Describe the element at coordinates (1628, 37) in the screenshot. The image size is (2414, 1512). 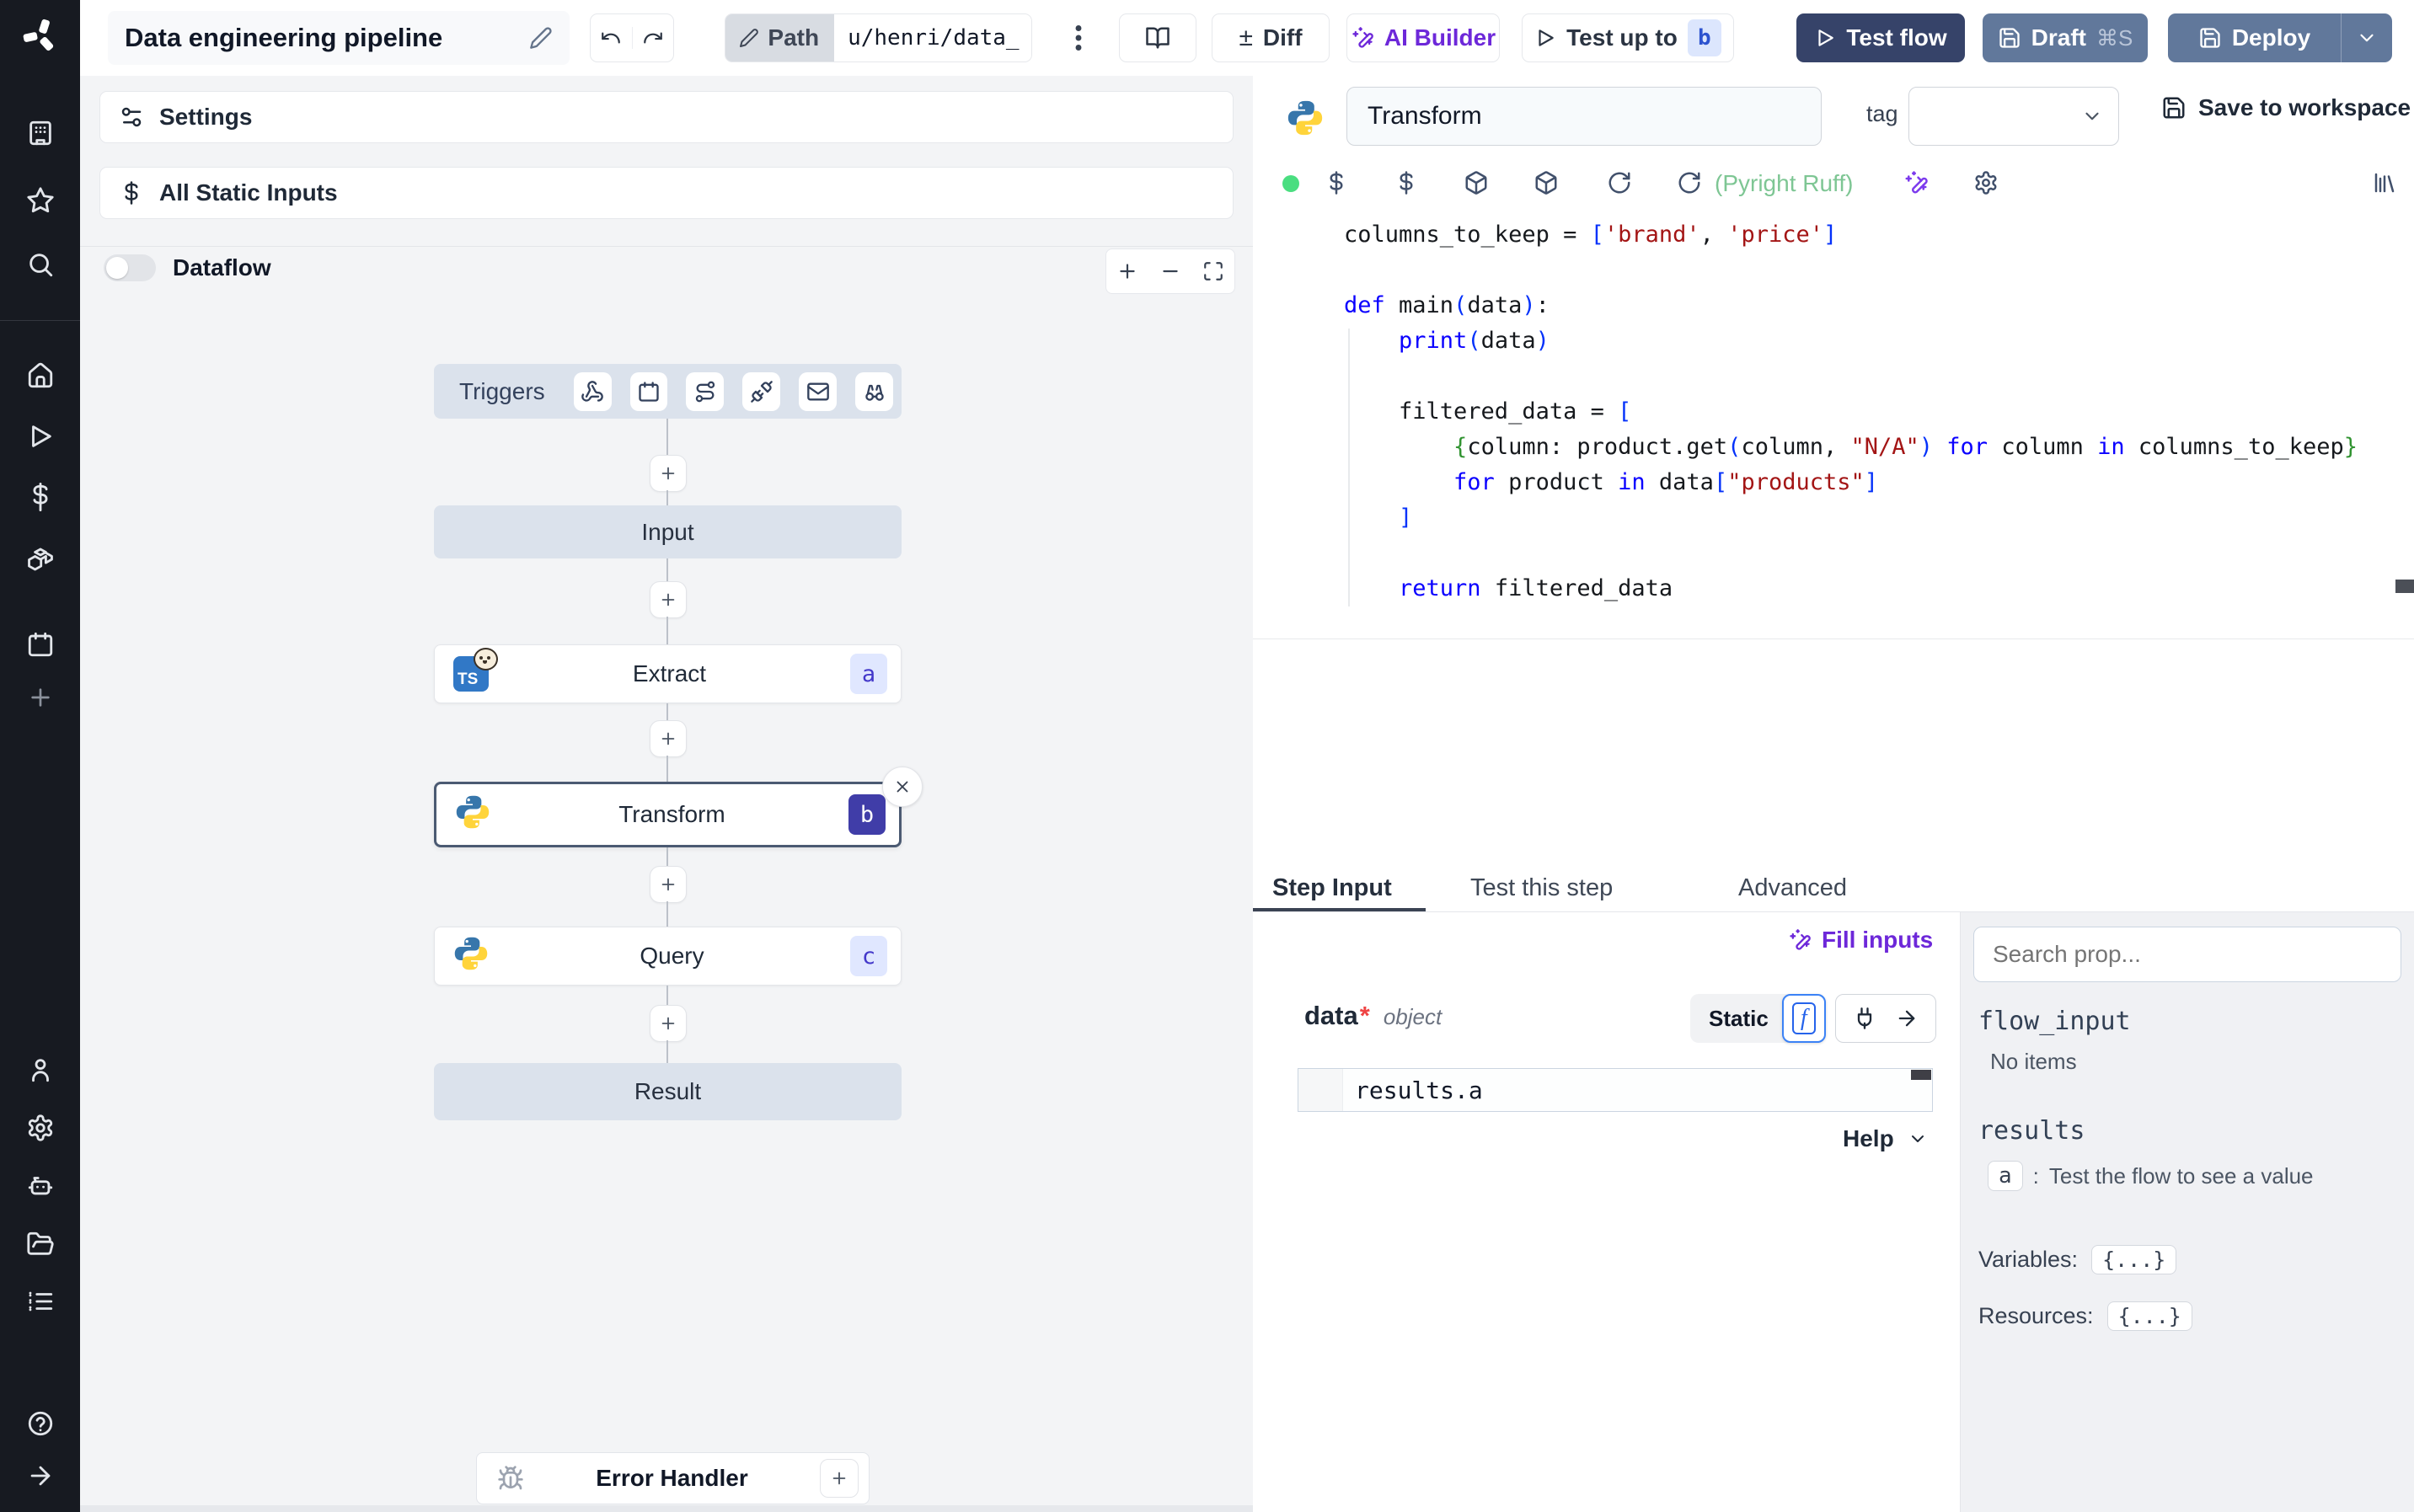
I see `test-up-to-button: Test up to b` at that location.